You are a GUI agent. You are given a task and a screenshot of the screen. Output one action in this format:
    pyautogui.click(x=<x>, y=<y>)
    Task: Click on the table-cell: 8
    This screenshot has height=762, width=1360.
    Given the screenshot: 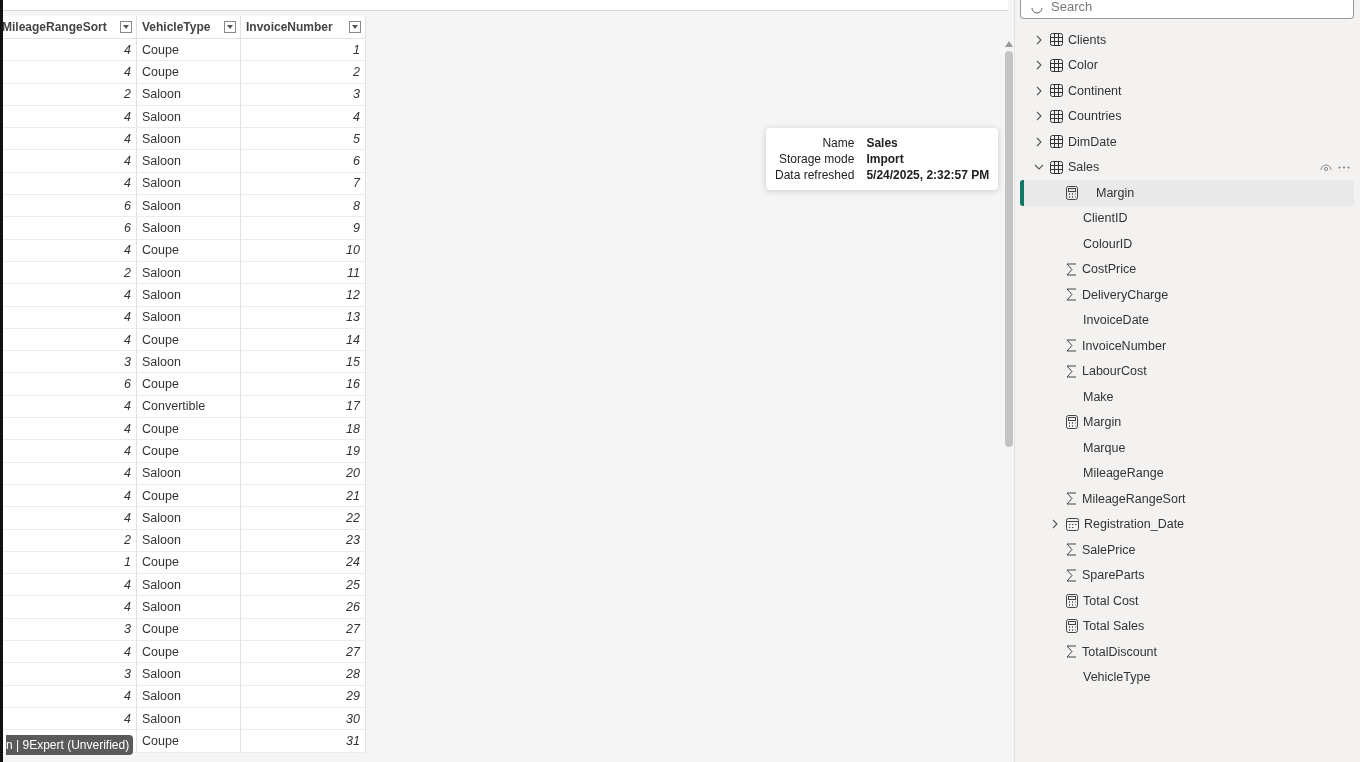 What is the action you would take?
    pyautogui.click(x=303, y=206)
    